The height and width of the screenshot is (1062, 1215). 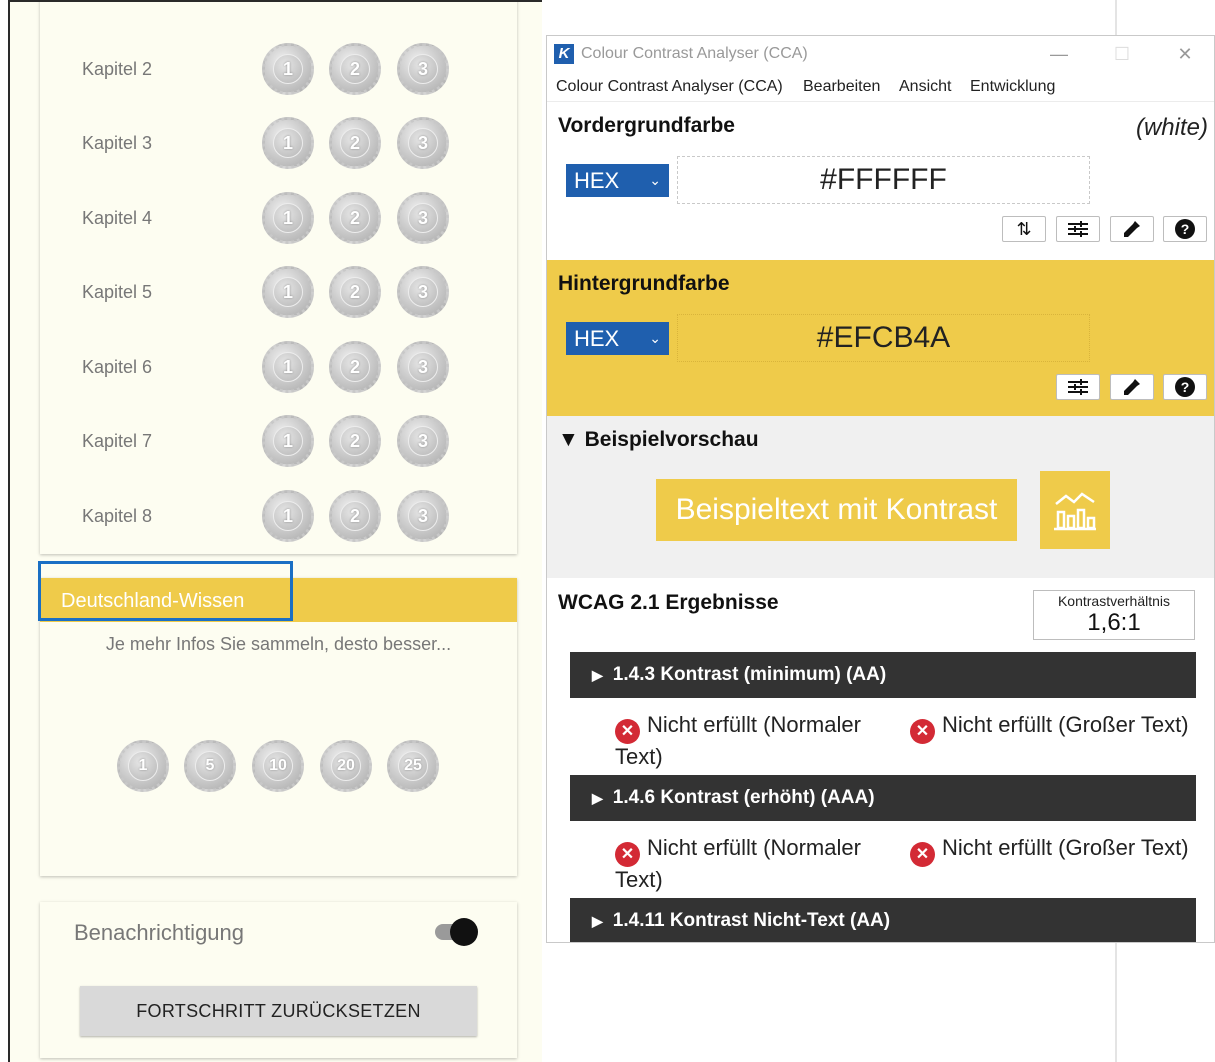 I want to click on chapter-label: Kapitel 2, so click(x=117, y=69).